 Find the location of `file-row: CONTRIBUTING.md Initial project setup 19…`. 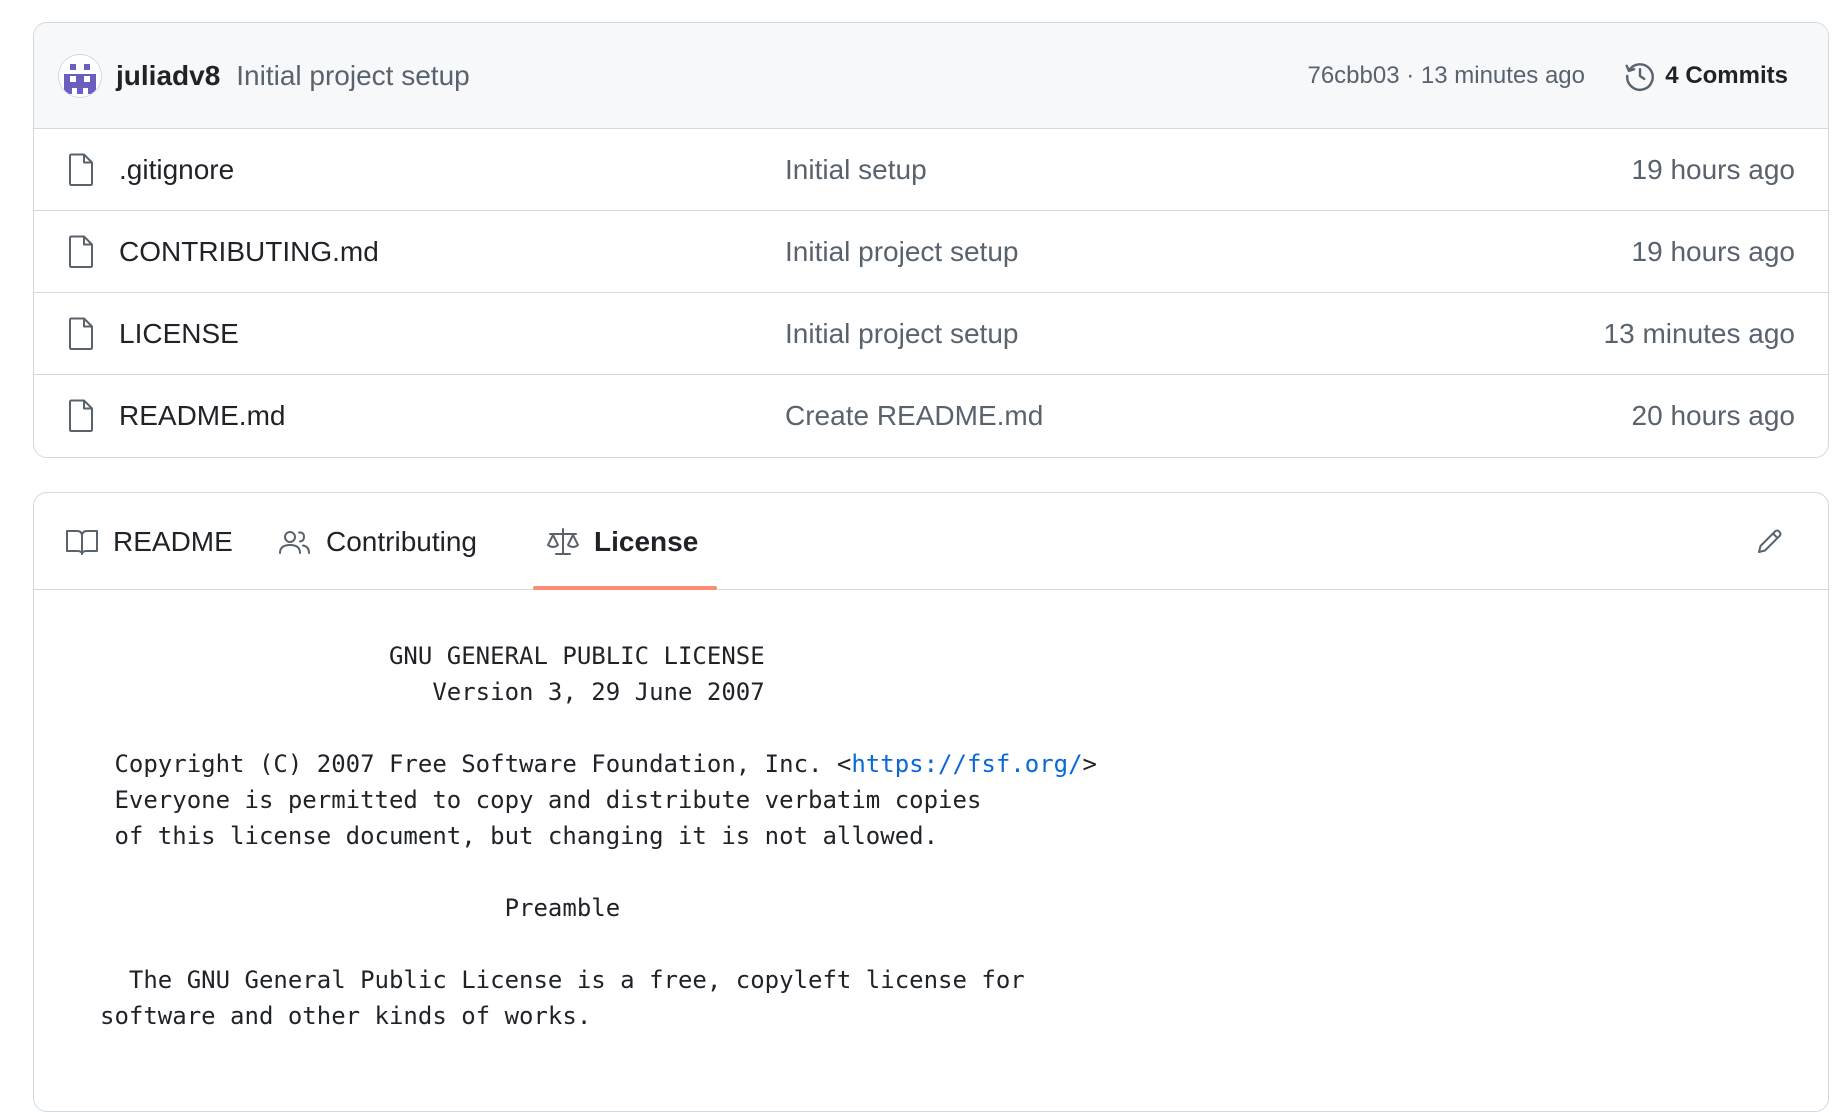

file-row: CONTRIBUTING.md Initial project setup 19… is located at coordinates (931, 252).